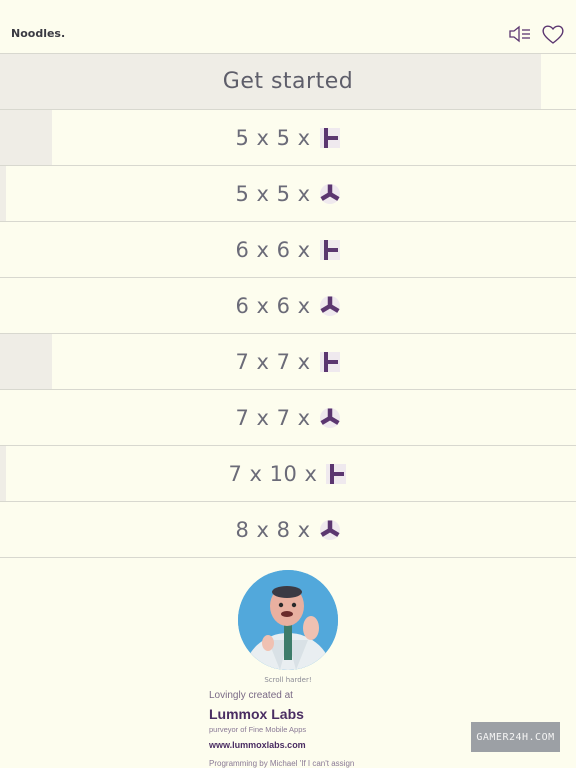 This screenshot has width=576, height=768. I want to click on get-started-label: Get started, so click(288, 81).